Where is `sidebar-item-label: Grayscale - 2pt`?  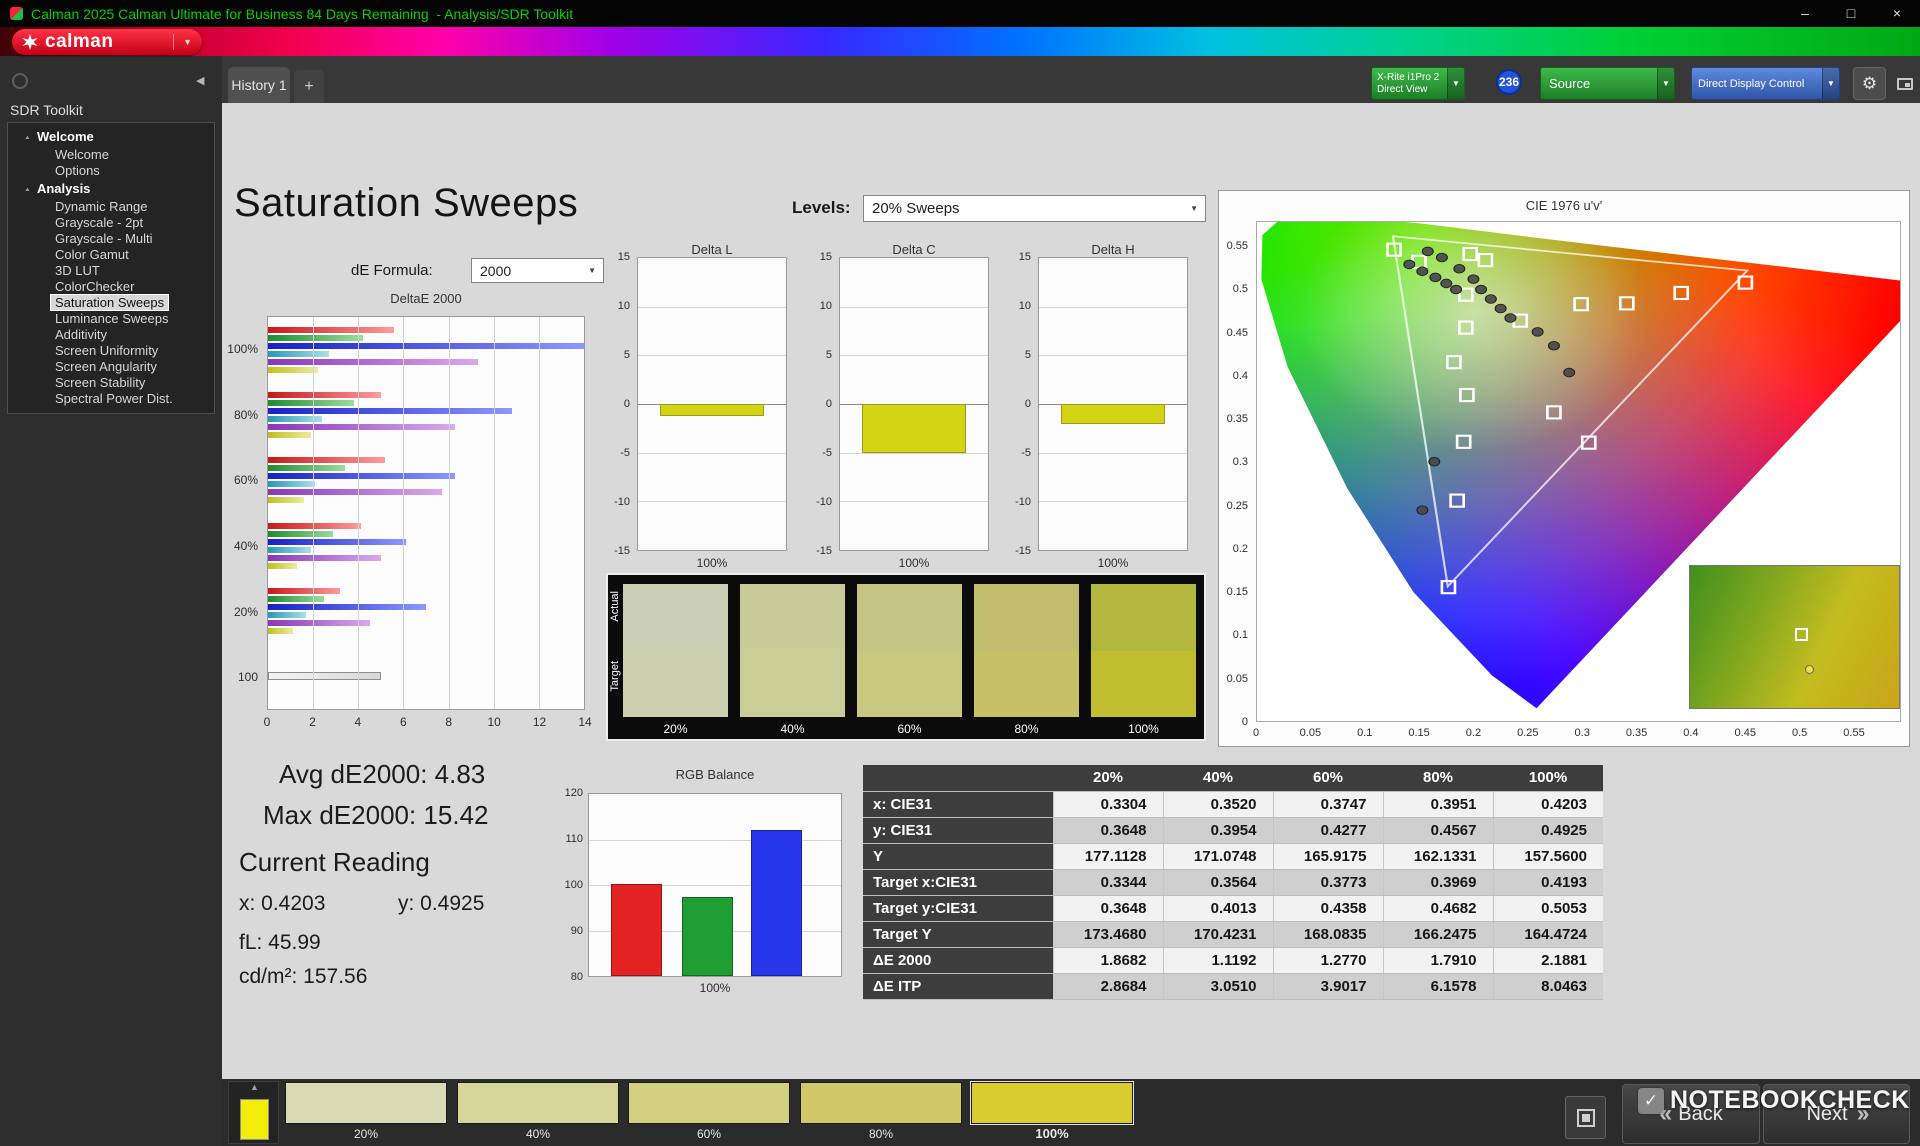 sidebar-item-label: Grayscale - 2pt is located at coordinates (99, 222).